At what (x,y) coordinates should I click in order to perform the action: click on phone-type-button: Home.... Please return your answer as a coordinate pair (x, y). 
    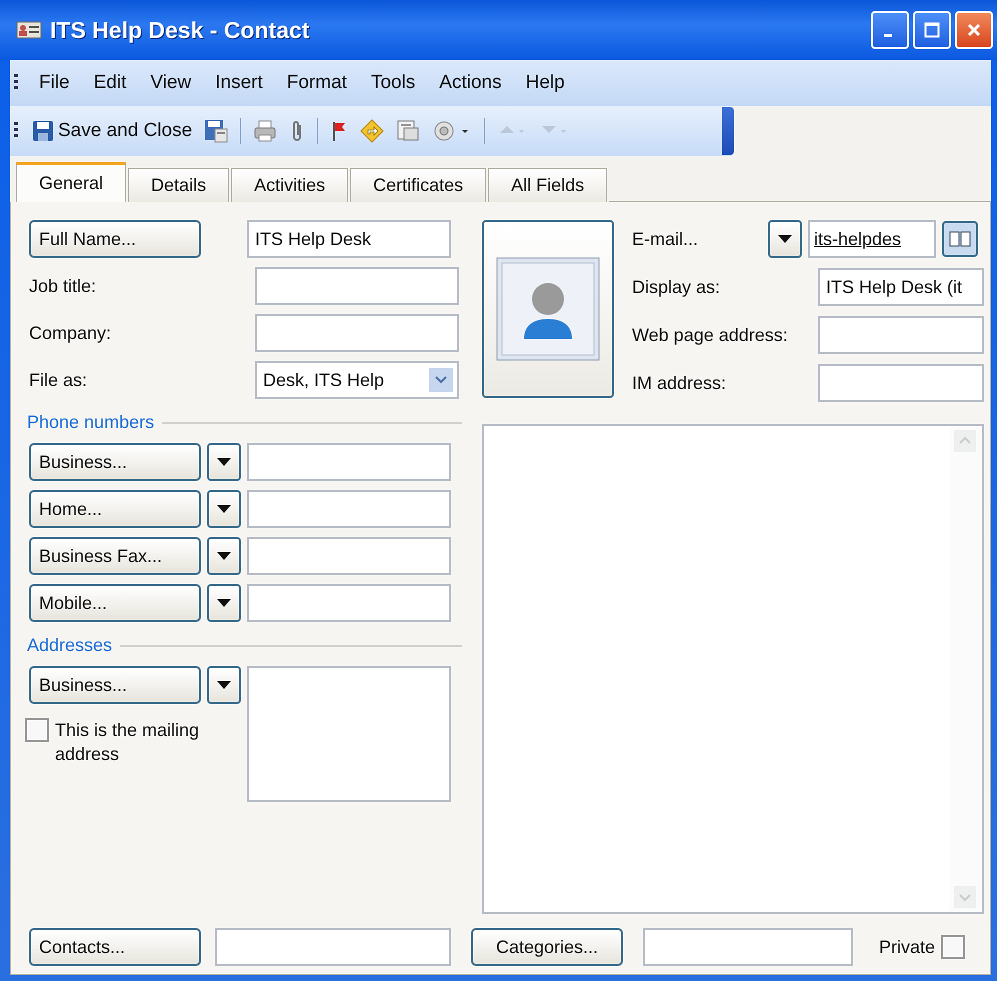
    Looking at the image, I should click on (115, 509).